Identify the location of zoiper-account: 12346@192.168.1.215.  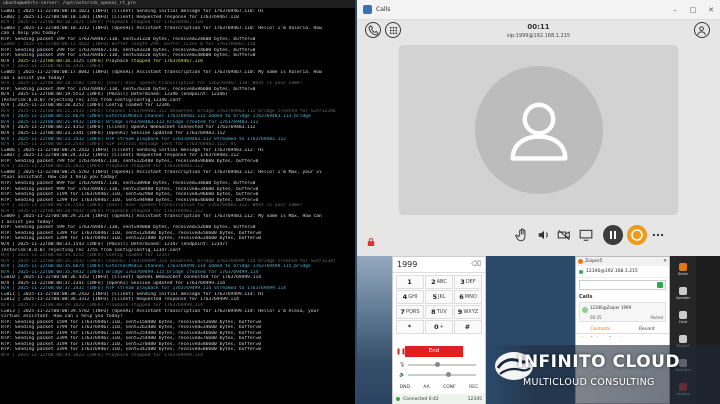
(622, 272).